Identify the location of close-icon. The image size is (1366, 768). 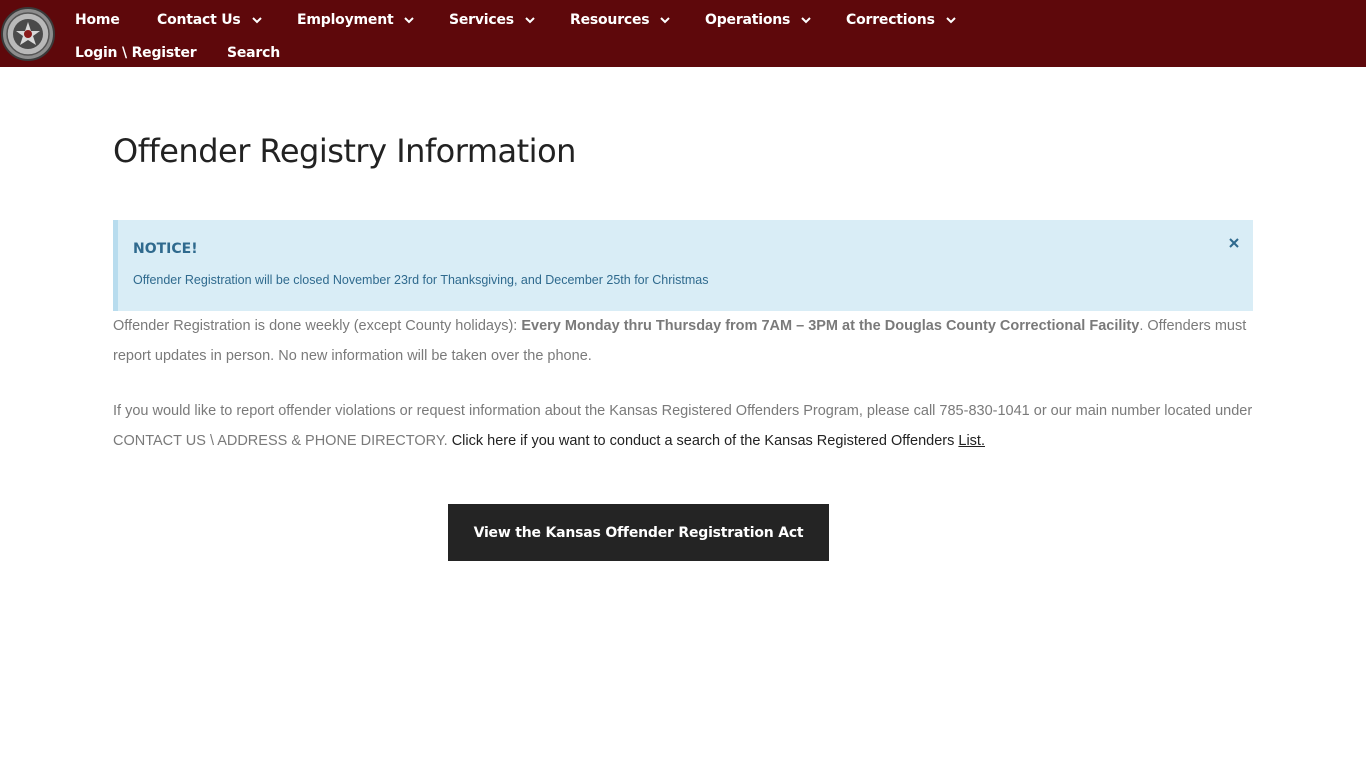
(1234, 243).